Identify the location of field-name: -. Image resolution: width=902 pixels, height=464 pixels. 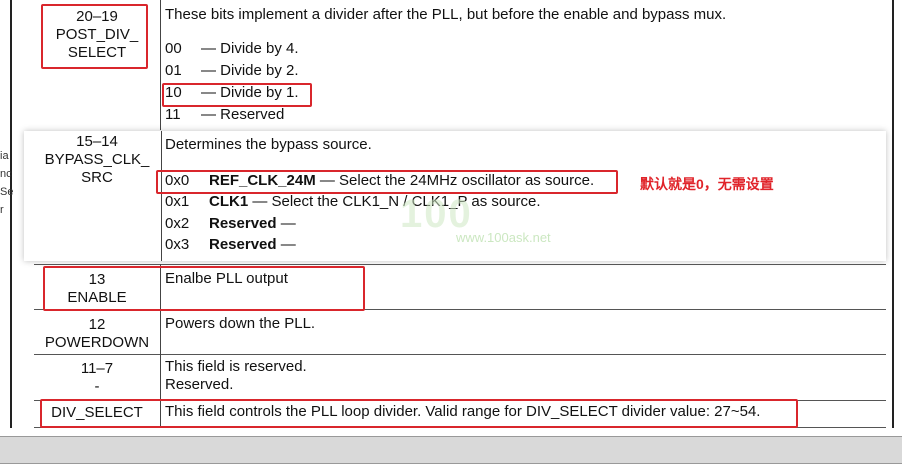
(97, 386).